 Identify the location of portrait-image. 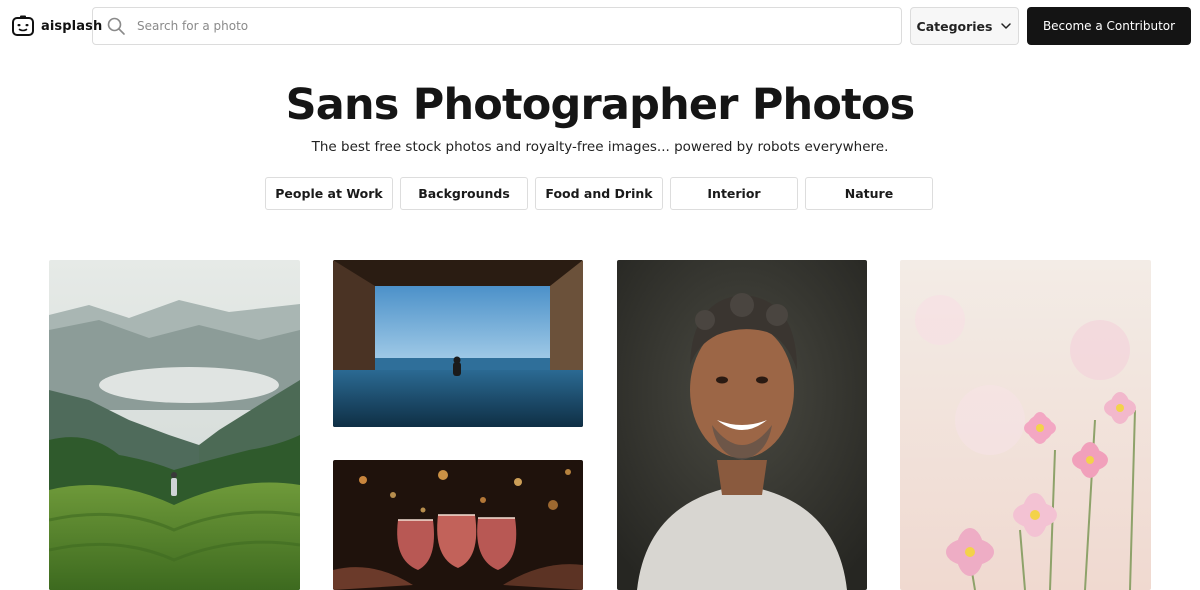
(742, 425).